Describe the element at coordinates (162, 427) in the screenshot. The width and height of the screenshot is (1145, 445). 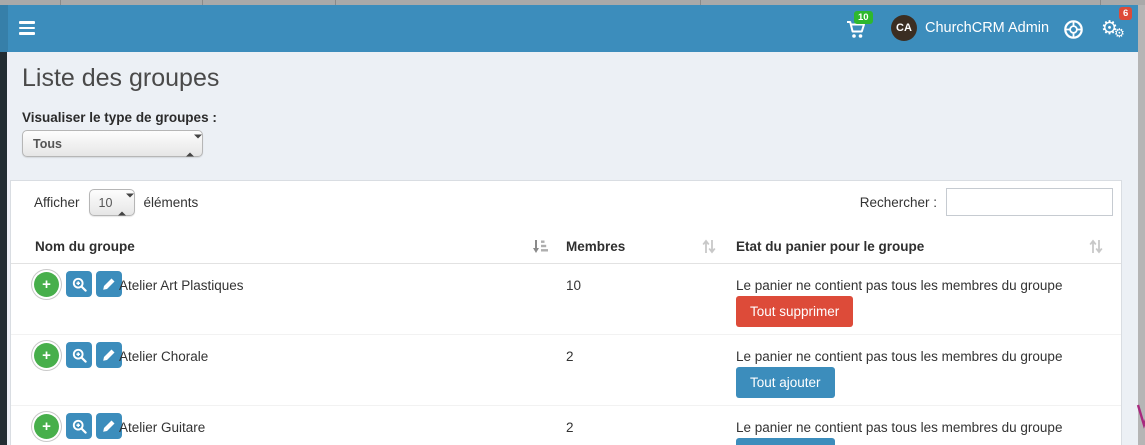
I see `group-name: Atelier Guitare` at that location.